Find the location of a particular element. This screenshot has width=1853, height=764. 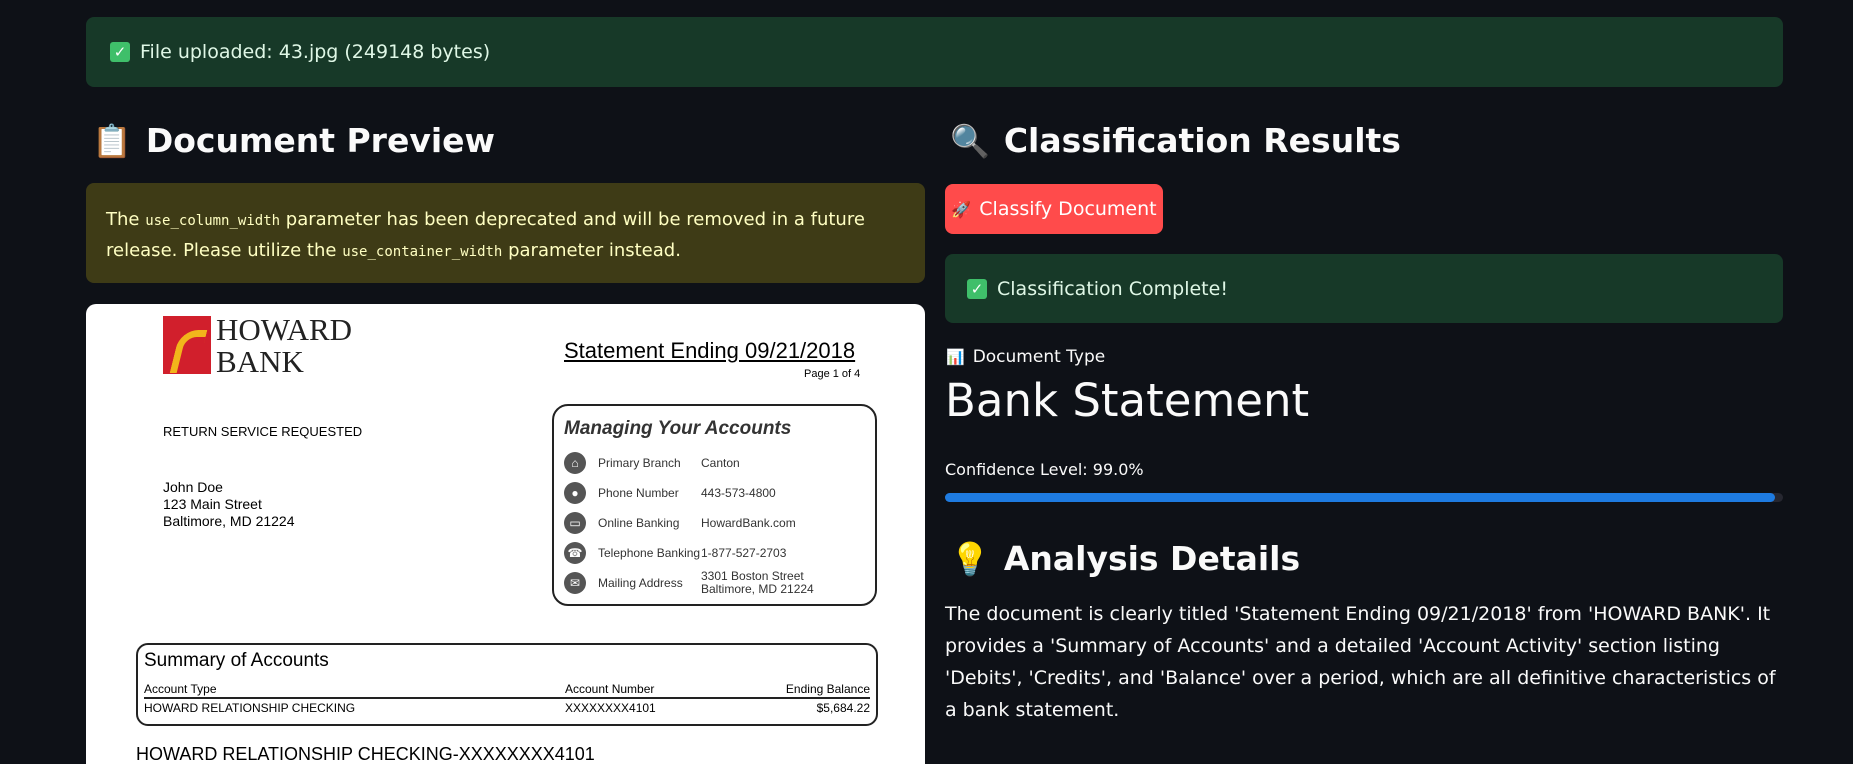

classify-document-button: 🚀 Classify Document is located at coordinates (1054, 209).